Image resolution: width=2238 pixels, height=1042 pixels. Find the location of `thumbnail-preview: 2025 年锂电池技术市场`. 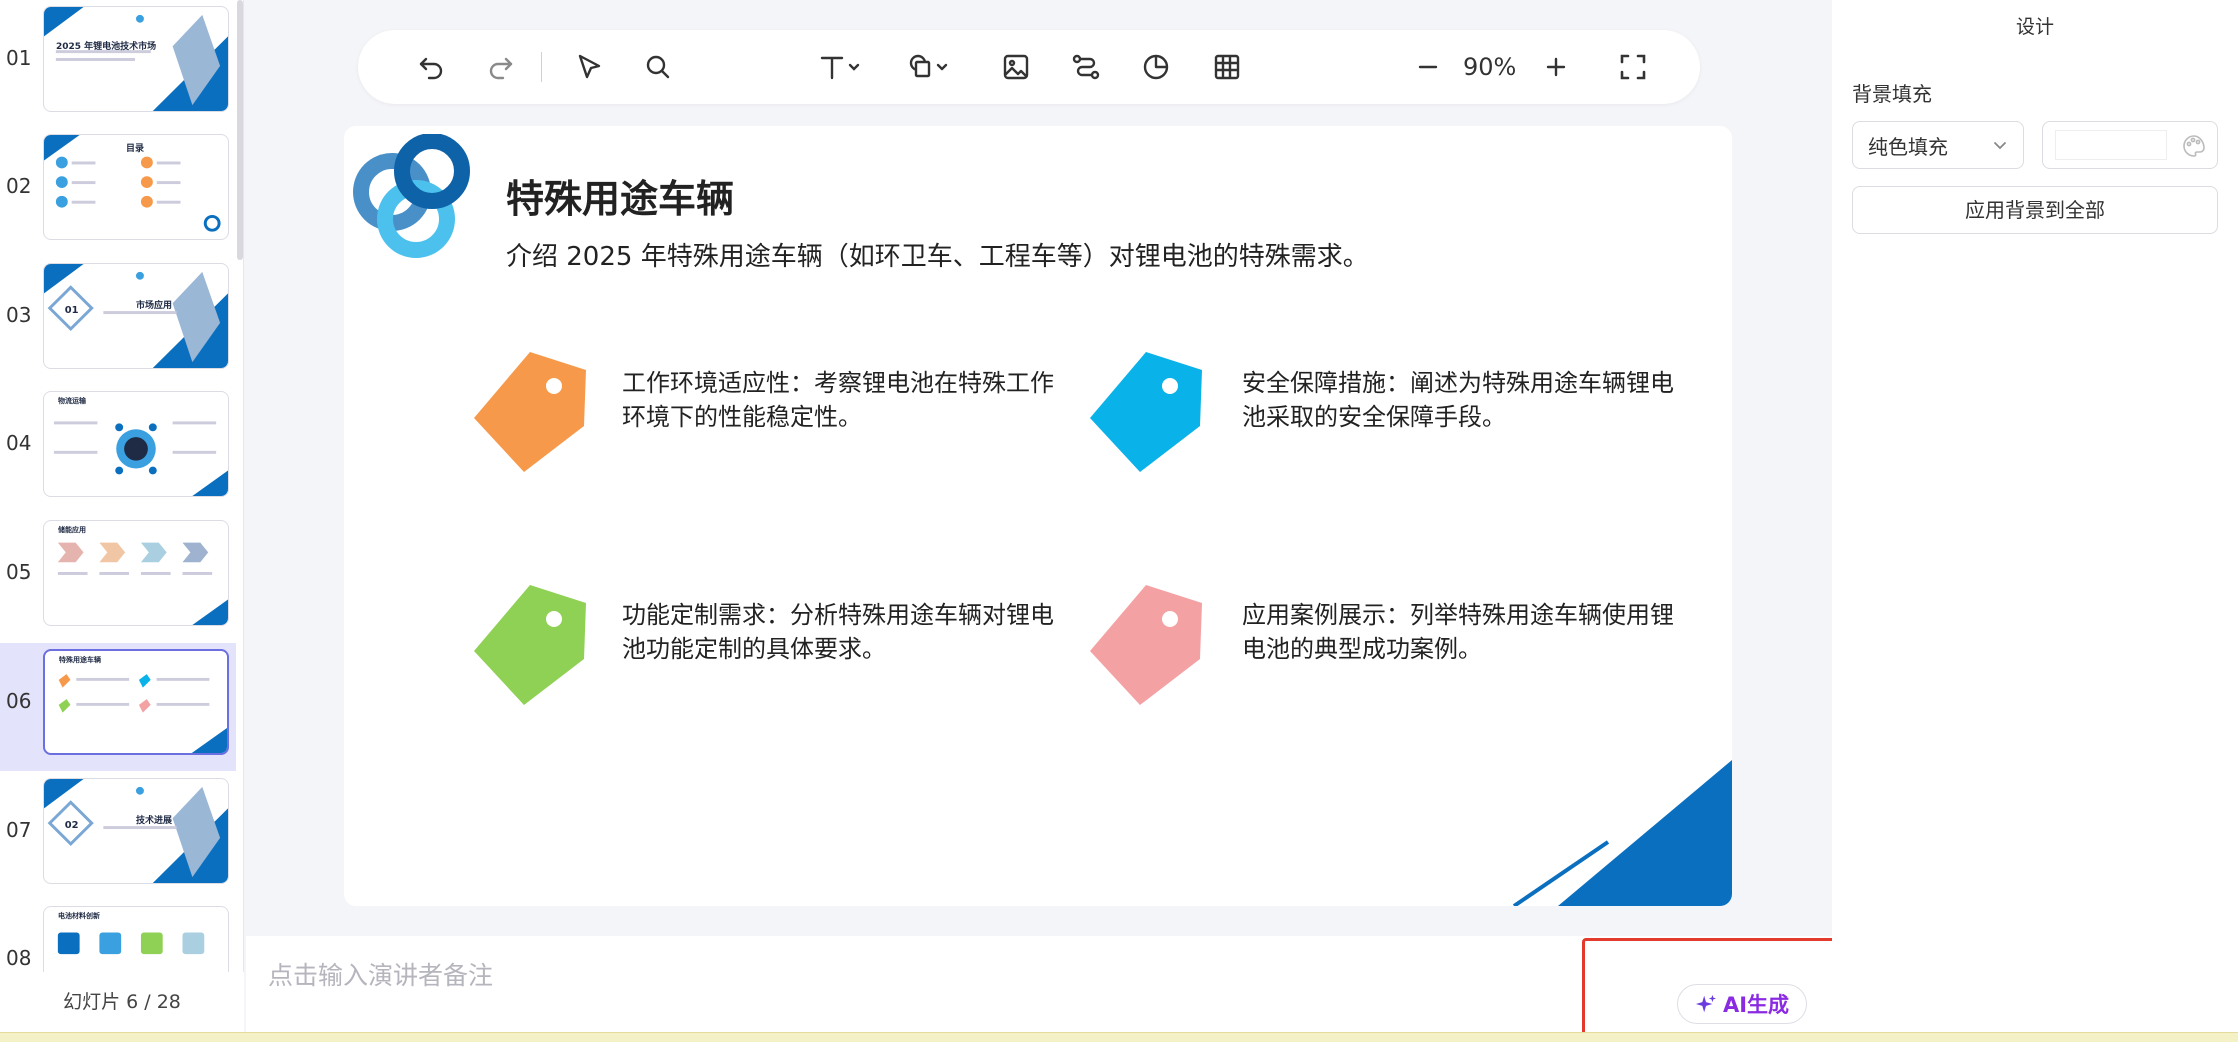

thumbnail-preview: 2025 年锂电池技术市场 is located at coordinates (136, 59).